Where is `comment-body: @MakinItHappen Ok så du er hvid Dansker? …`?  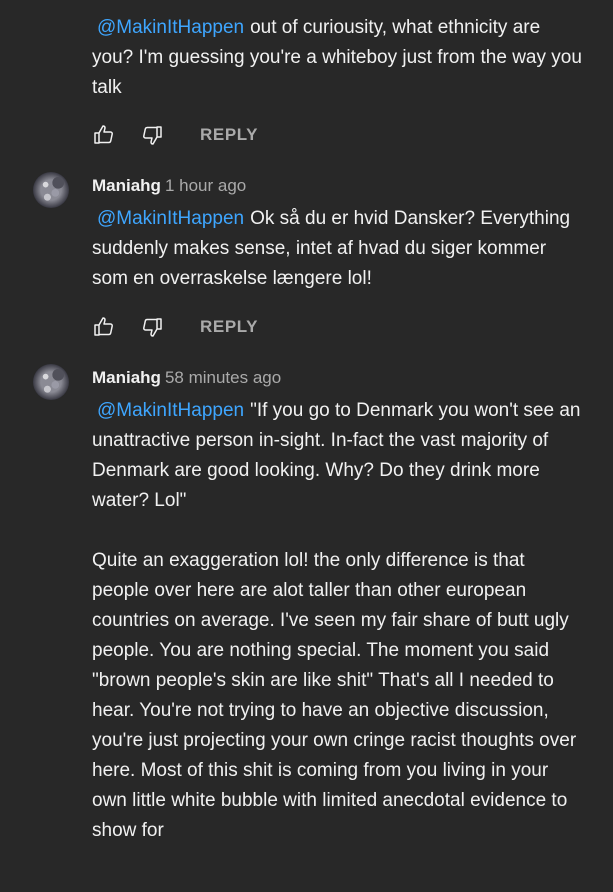
comment-body: @MakinItHappen Ok så du er hvid Dansker? … is located at coordinates (337, 249).